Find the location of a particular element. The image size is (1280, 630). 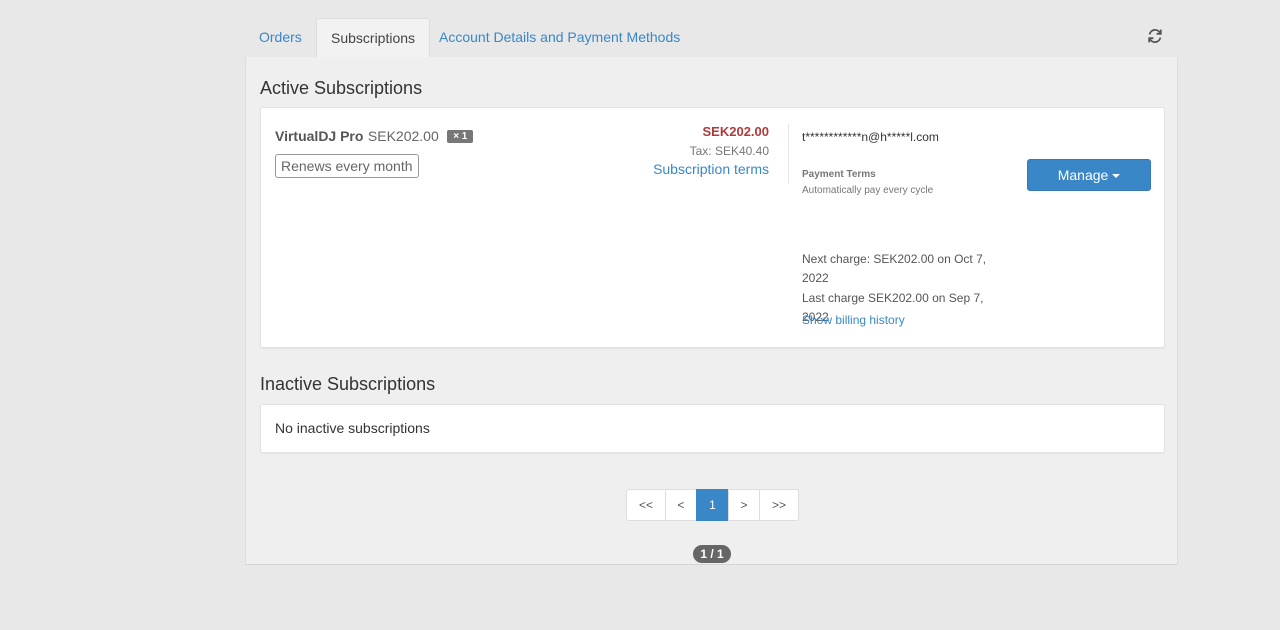

active-subscriptions-heading: Active Subscriptions is located at coordinates (341, 88).